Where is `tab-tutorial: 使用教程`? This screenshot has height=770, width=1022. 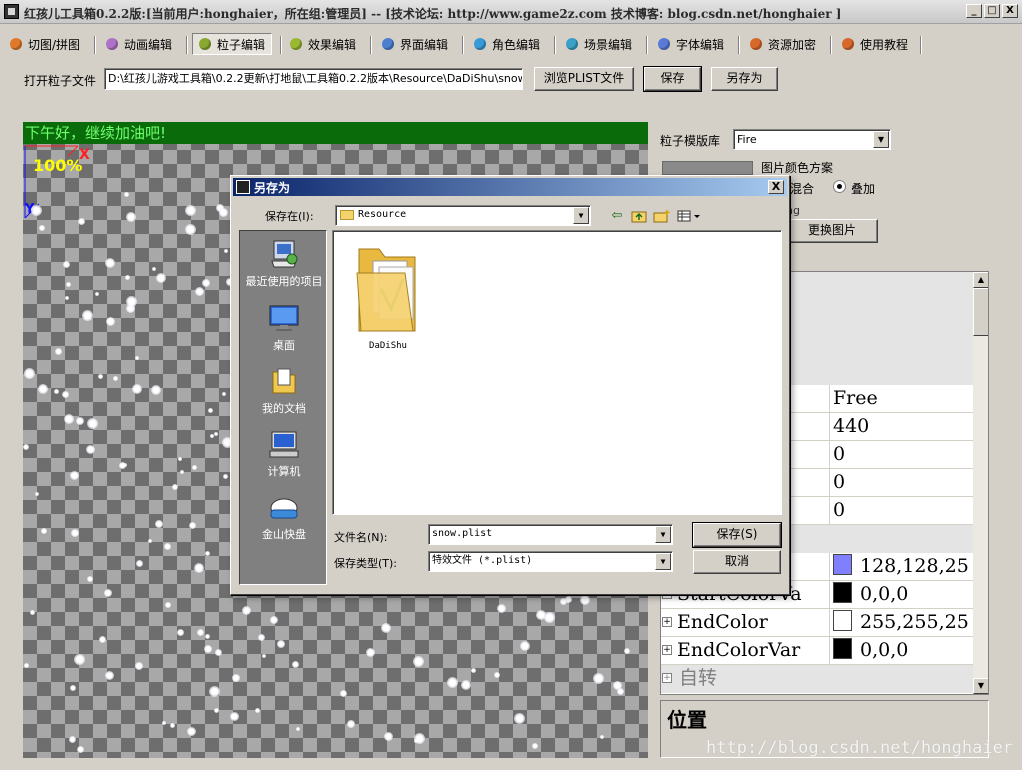
tab-tutorial: 使用教程 is located at coordinates (875, 44).